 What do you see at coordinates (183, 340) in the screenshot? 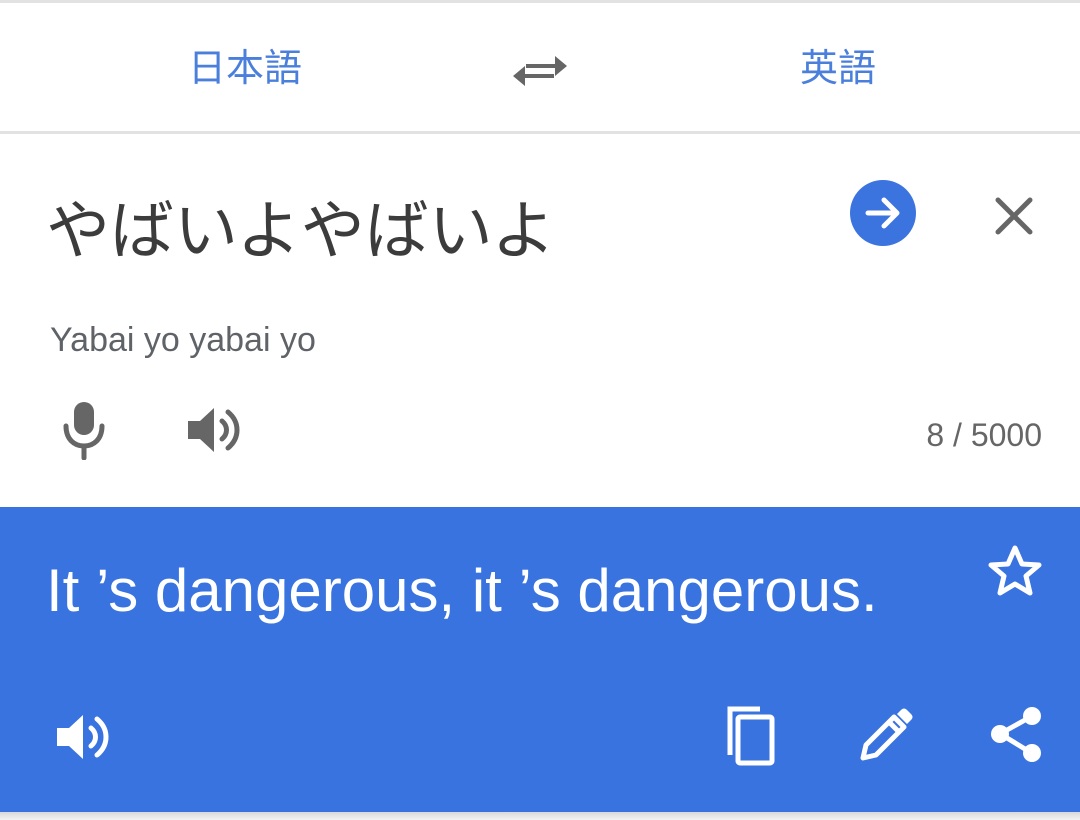
I see `transliteration-text: Yabai yo yabai yo` at bounding box center [183, 340].